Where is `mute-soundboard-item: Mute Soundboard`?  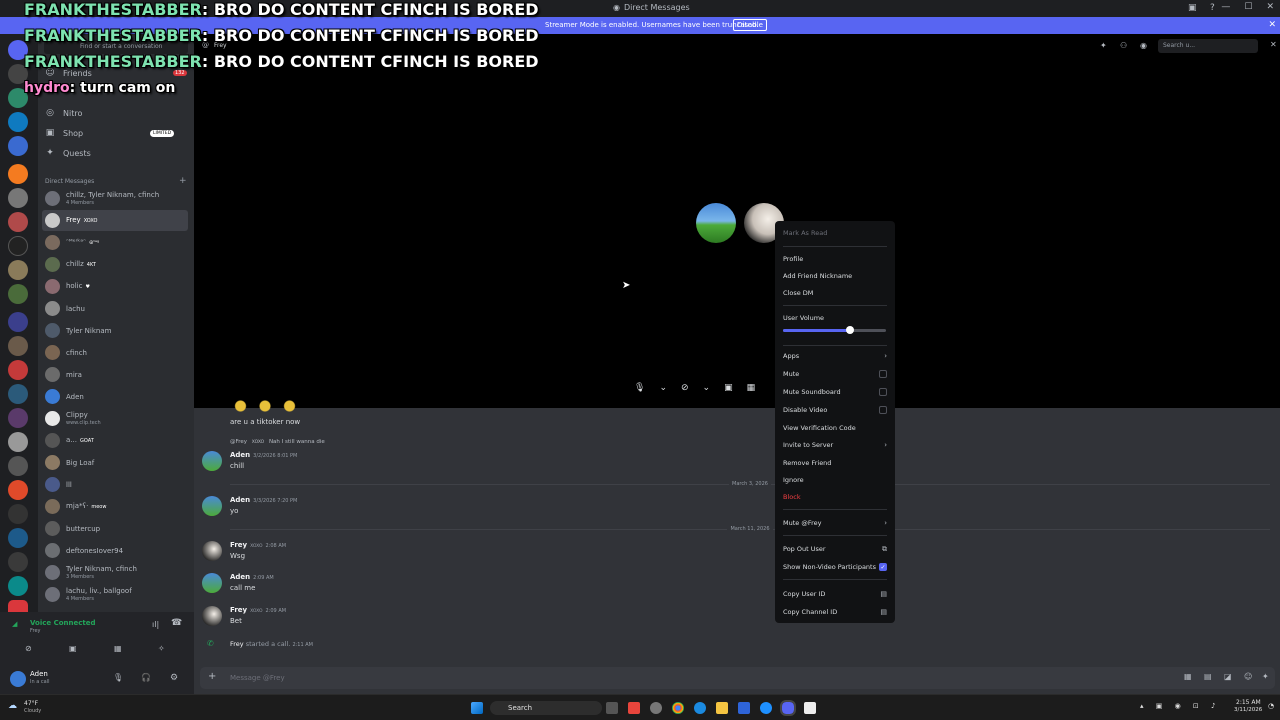 mute-soundboard-item: Mute Soundboard is located at coordinates (835, 392).